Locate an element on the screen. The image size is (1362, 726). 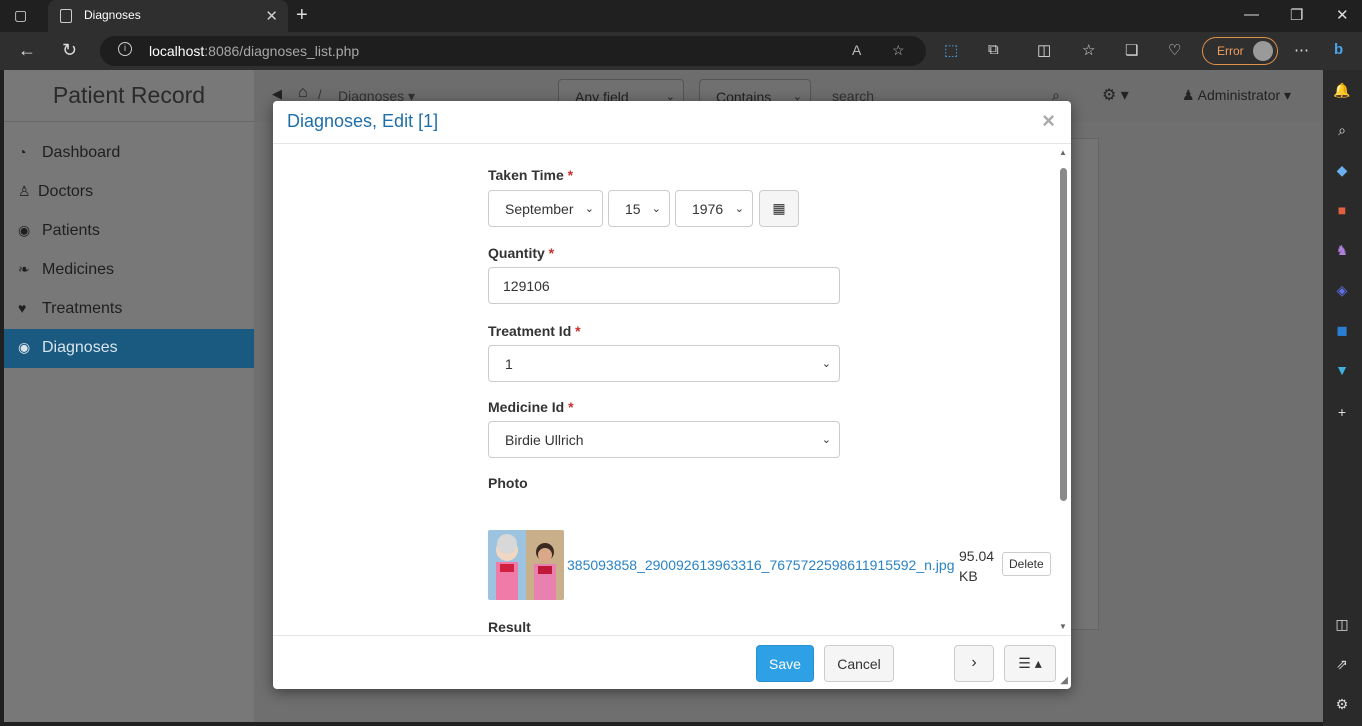
tab-title: Diagnoses is located at coordinates (112, 15).